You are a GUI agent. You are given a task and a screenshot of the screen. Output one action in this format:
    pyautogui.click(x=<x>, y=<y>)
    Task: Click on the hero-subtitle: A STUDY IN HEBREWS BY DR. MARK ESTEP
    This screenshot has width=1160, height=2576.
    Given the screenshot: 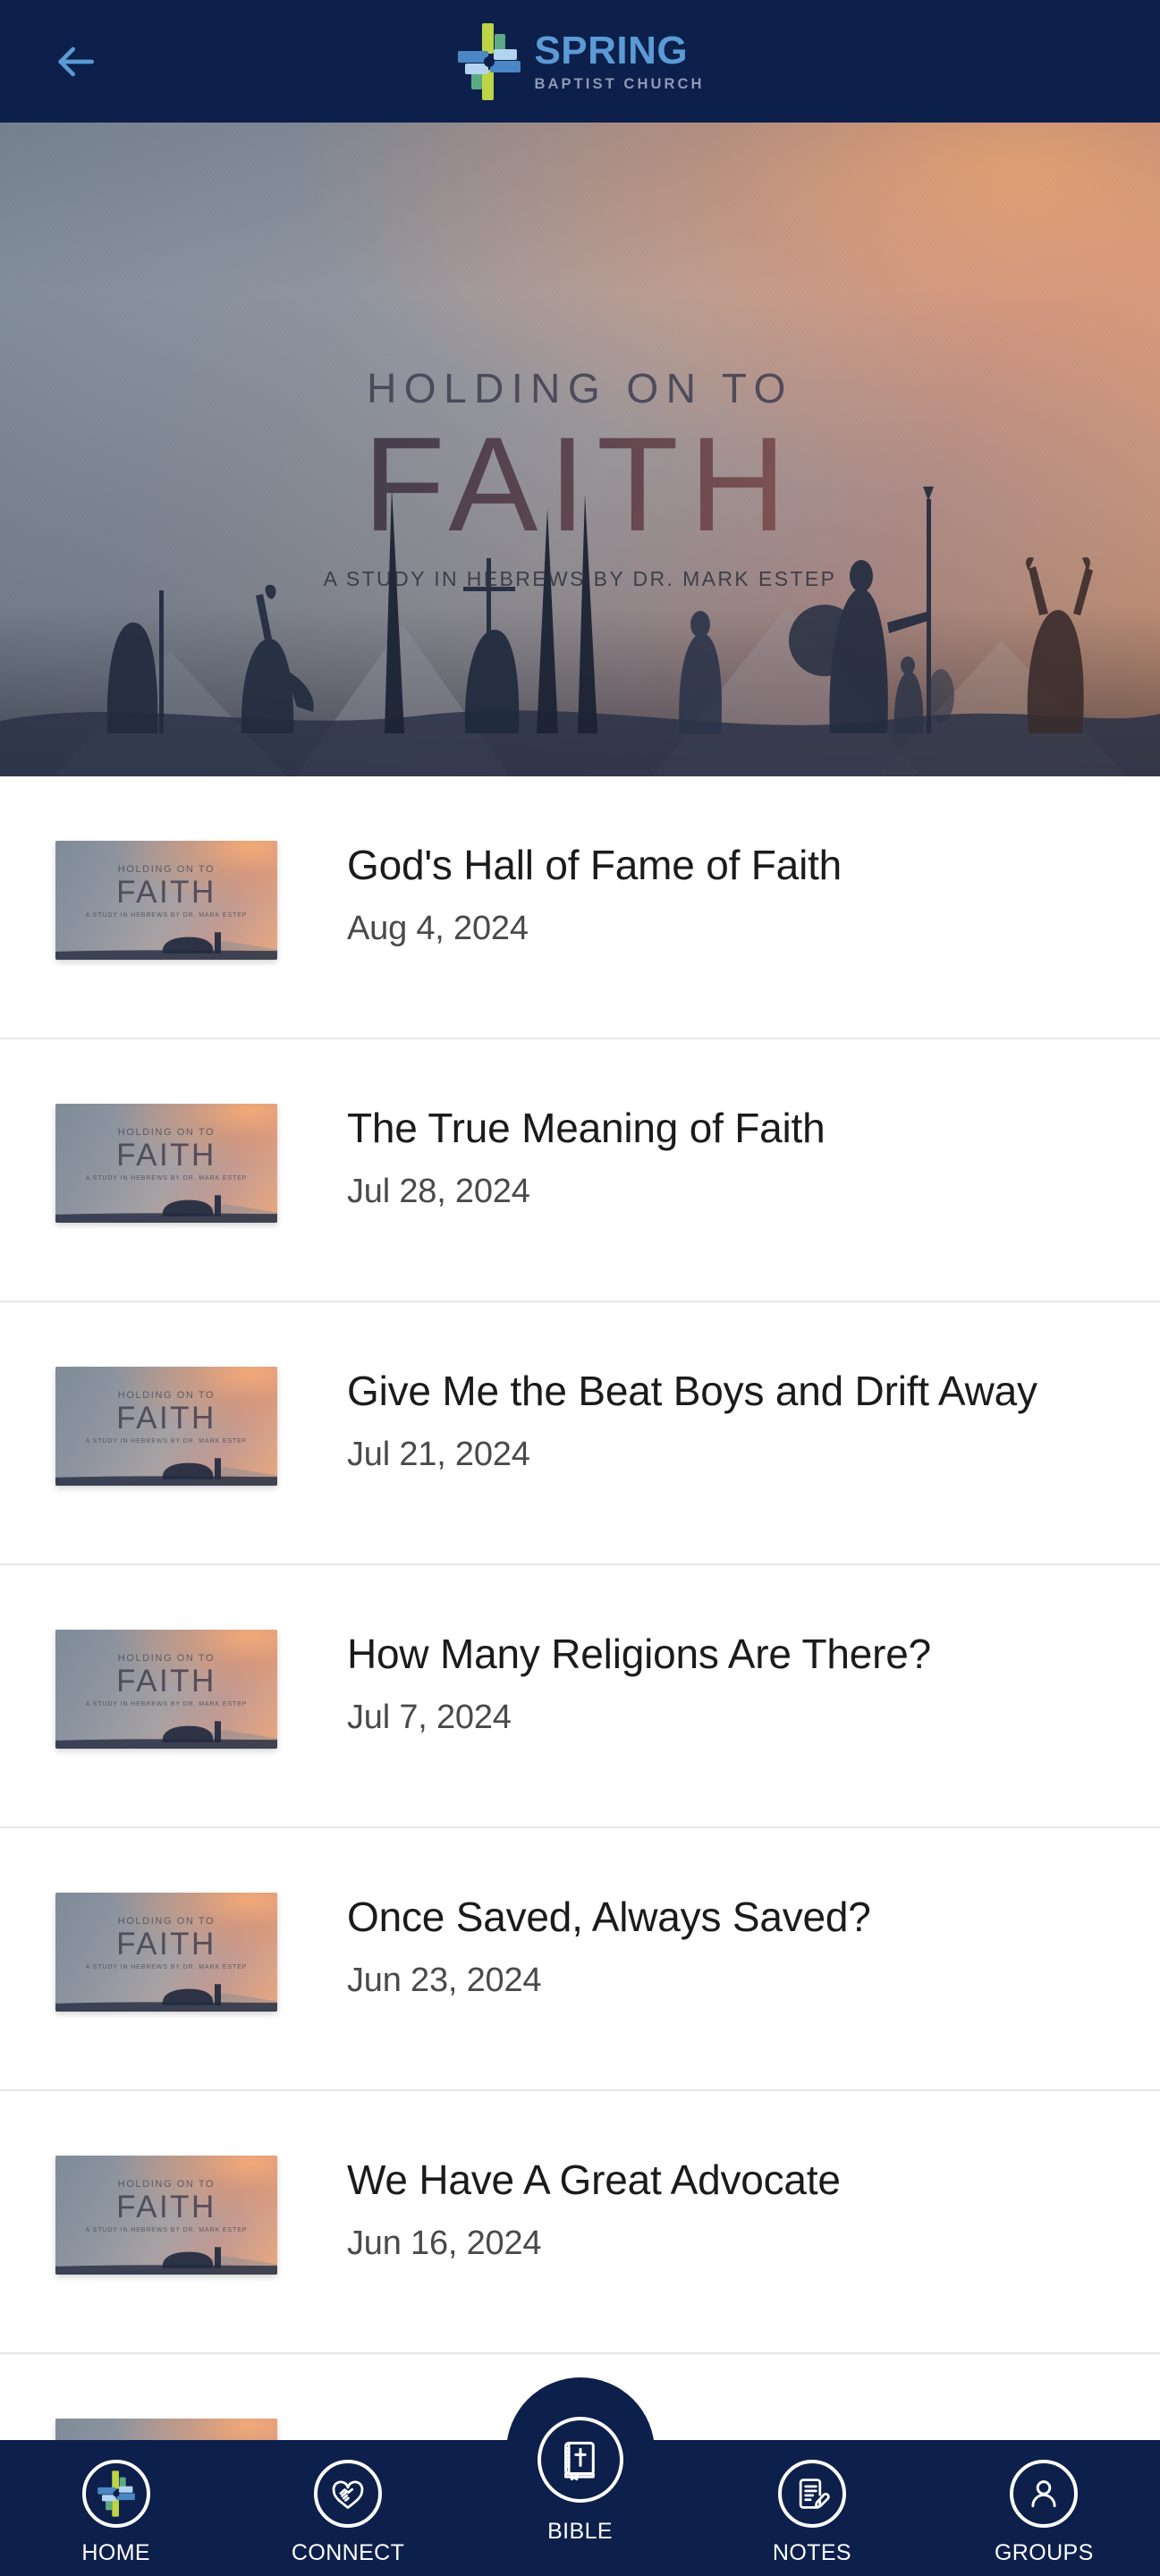 What is the action you would take?
    pyautogui.click(x=580, y=578)
    